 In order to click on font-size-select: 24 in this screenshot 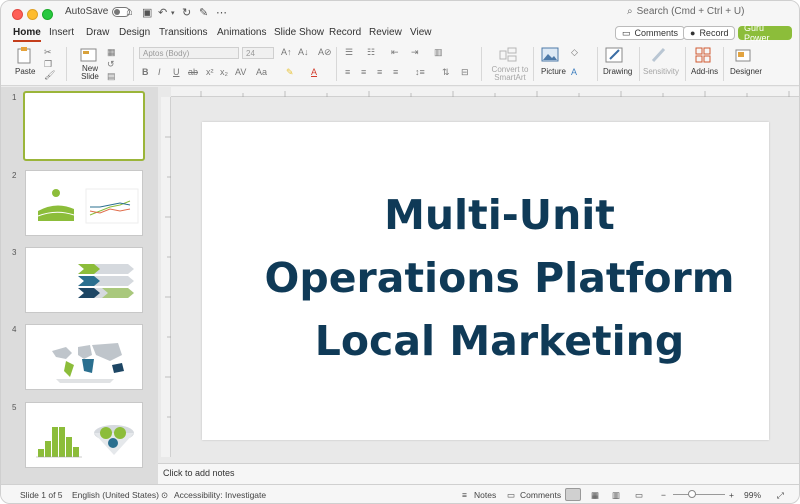, I will do `click(258, 53)`.